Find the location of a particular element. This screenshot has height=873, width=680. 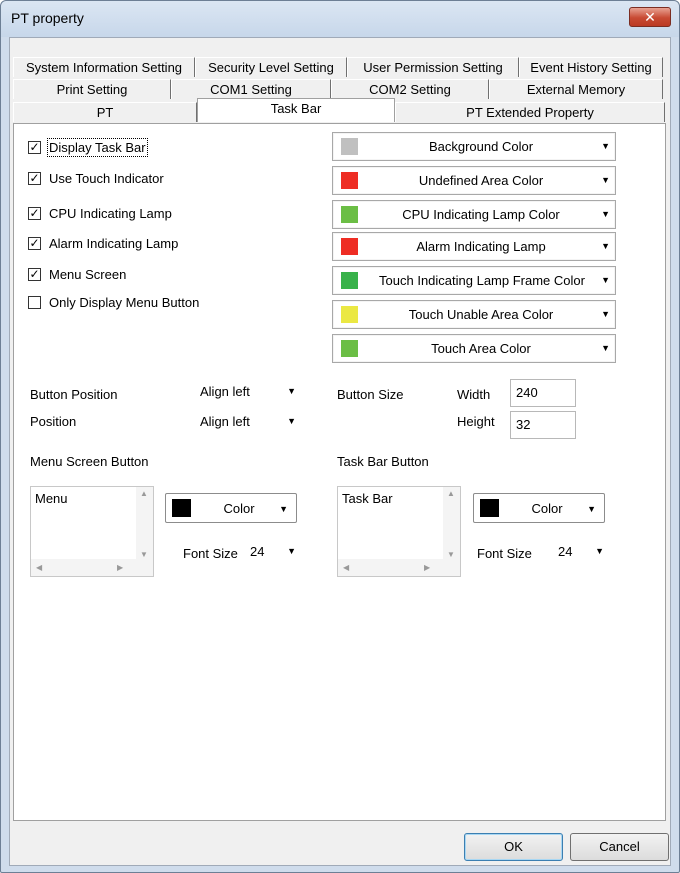

display-task-bar-checkbox: ✓ Display Task Bar is located at coordinates (88, 147).